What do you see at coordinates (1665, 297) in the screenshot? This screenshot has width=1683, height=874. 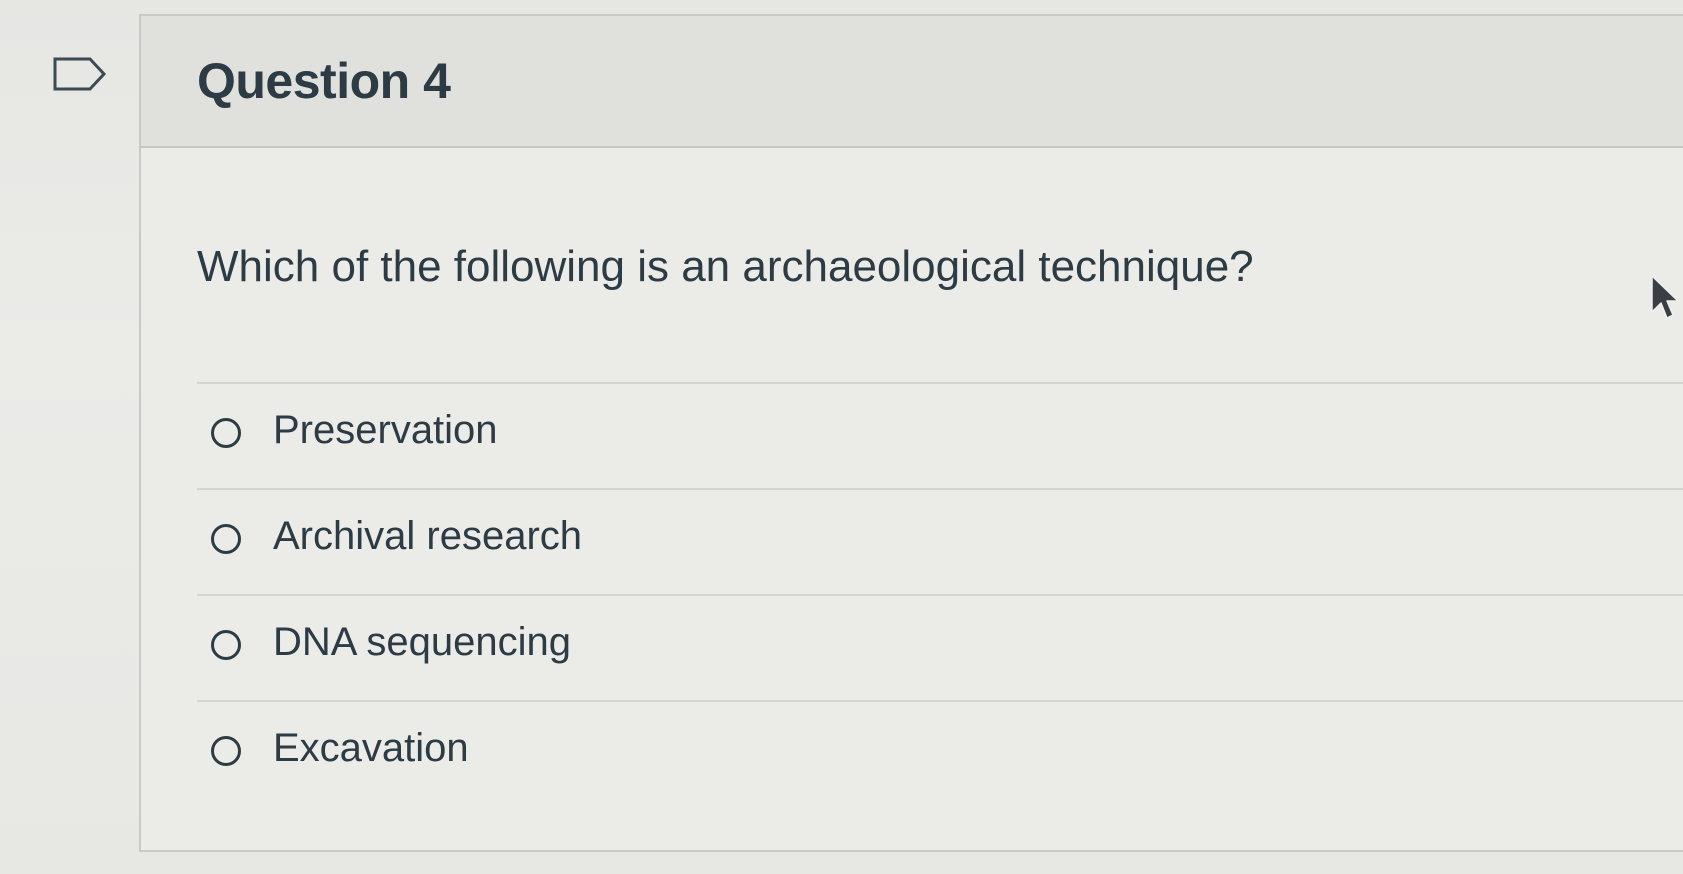 I see `mouse-pointer-icon` at bounding box center [1665, 297].